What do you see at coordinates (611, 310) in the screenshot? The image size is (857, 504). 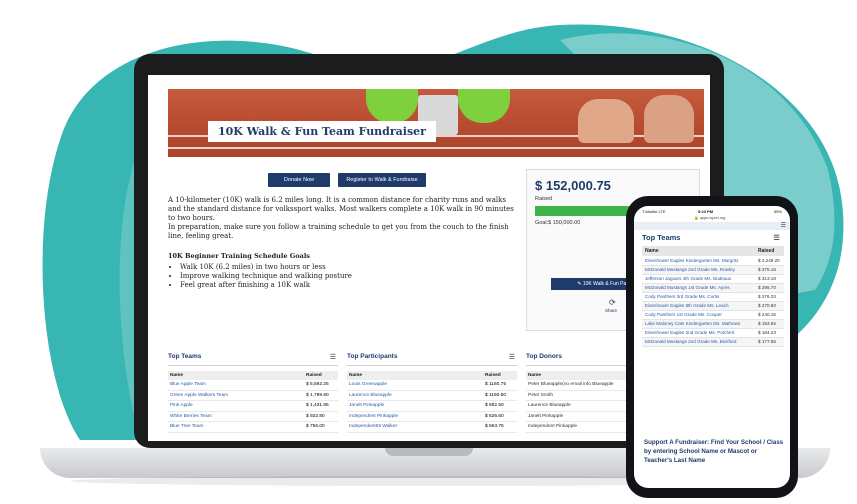 I see `share-label: Share` at bounding box center [611, 310].